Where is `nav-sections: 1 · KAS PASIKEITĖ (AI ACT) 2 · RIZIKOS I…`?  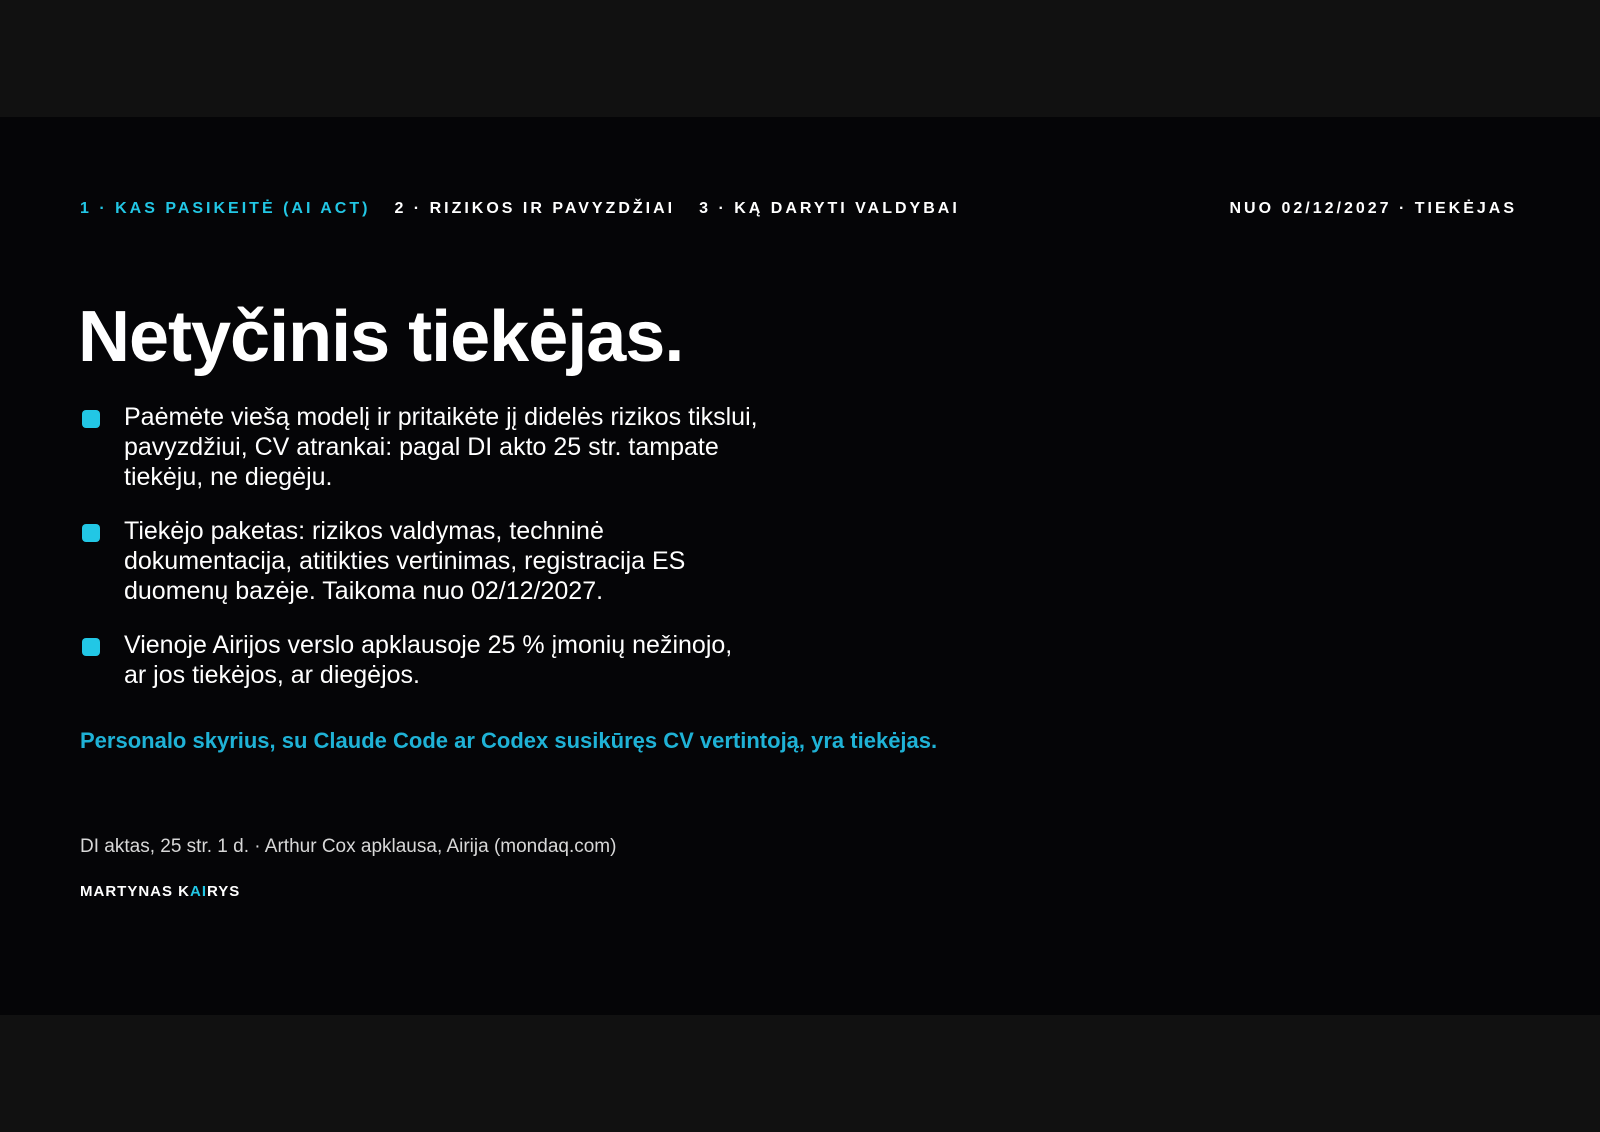 nav-sections: 1 · KAS PASIKEITĖ (AI ACT) 2 · RIZIKOS I… is located at coordinates (520, 209).